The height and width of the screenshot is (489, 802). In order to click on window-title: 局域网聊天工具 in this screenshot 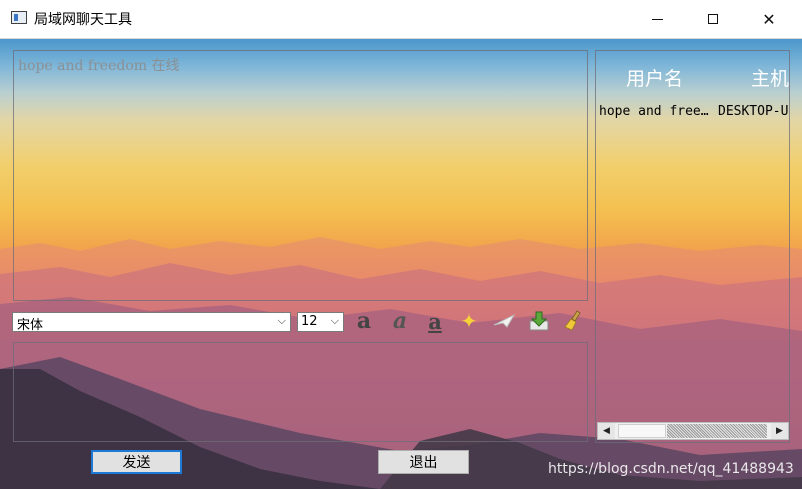, I will do `click(83, 20)`.